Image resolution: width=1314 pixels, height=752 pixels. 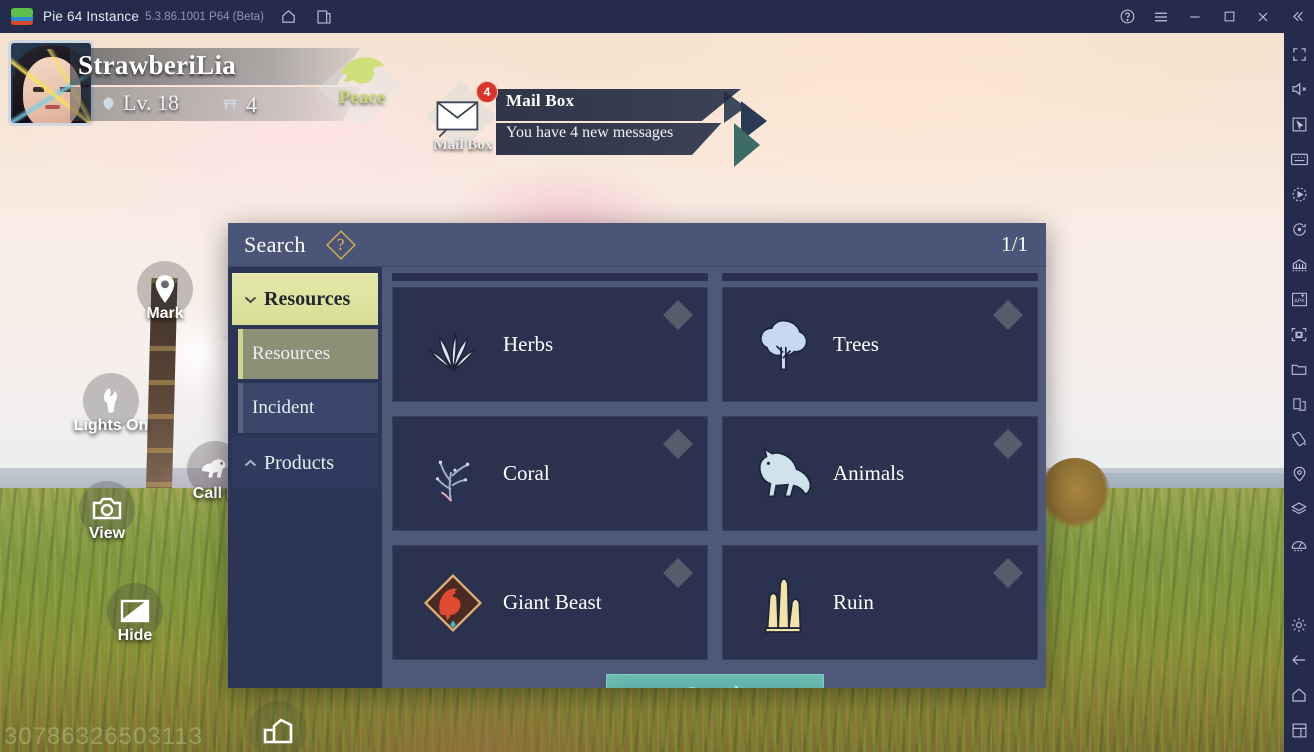 I want to click on rotate-icon, so click(x=1299, y=229).